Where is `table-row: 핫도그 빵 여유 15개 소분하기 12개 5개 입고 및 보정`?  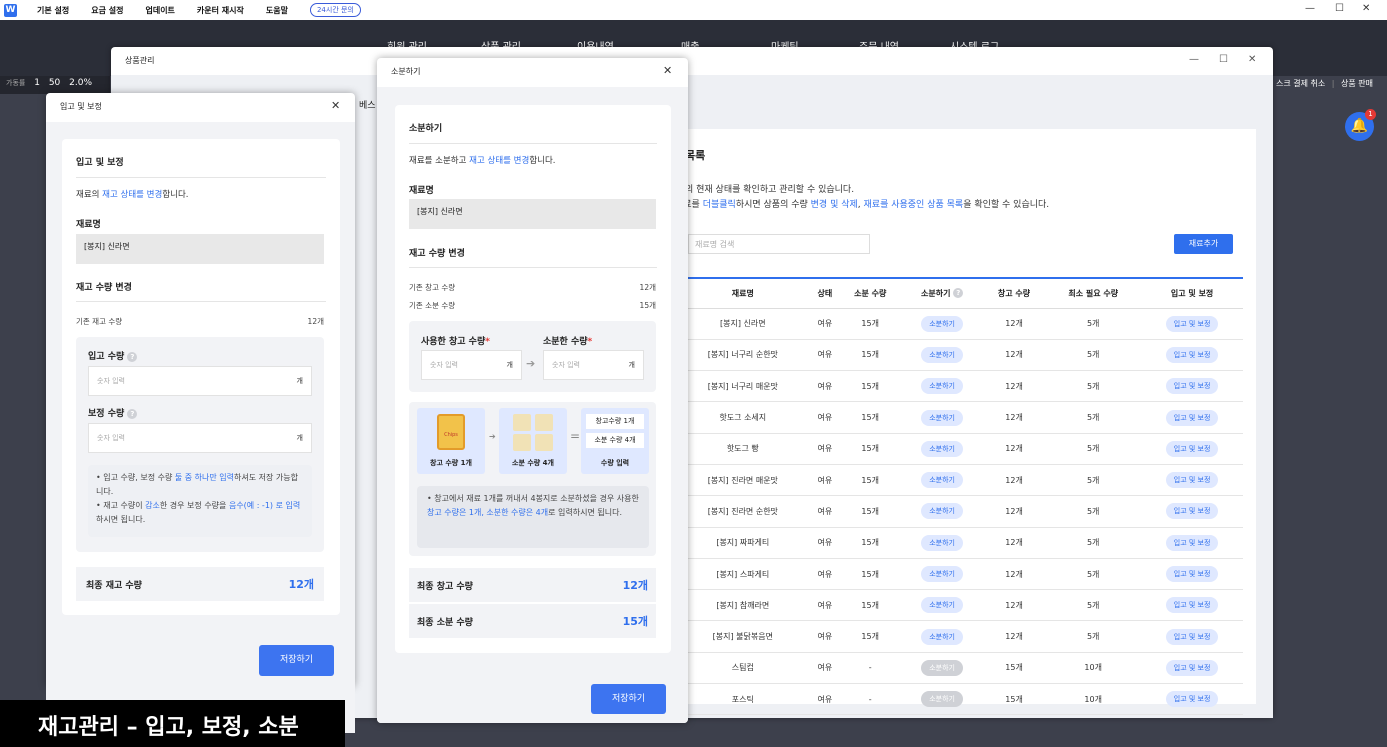 table-row: 핫도그 빵 여유 15개 소분하기 12개 5개 입고 및 보정 is located at coordinates (959, 449).